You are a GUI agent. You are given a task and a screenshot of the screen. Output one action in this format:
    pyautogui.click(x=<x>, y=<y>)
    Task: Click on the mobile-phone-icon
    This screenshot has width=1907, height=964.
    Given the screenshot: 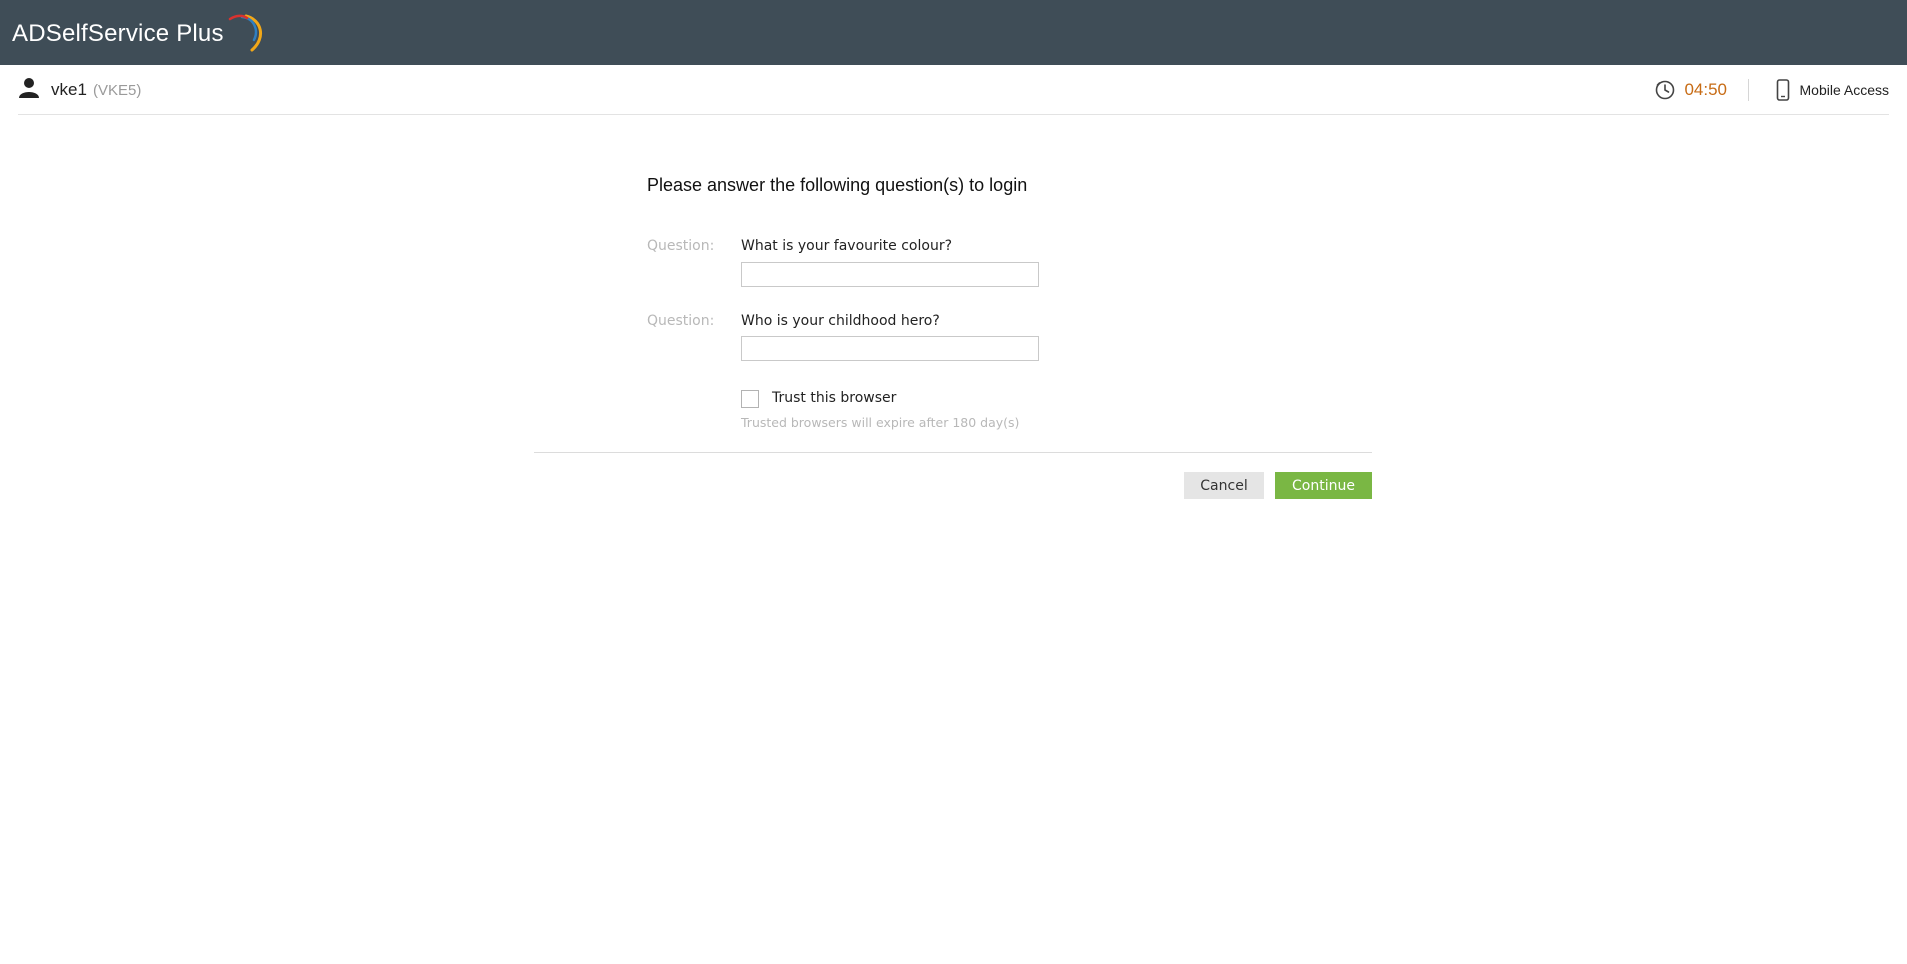 What is the action you would take?
    pyautogui.click(x=1782, y=90)
    